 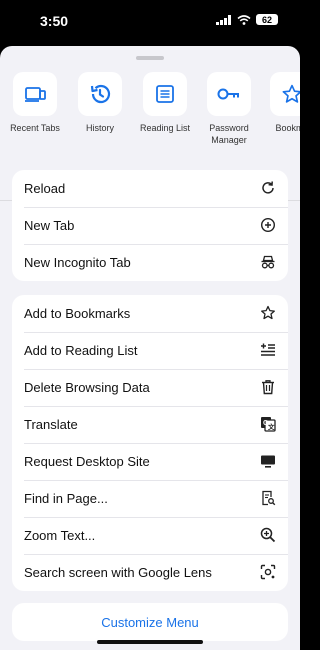 I want to click on menu-item-label: Reload, so click(x=45, y=188).